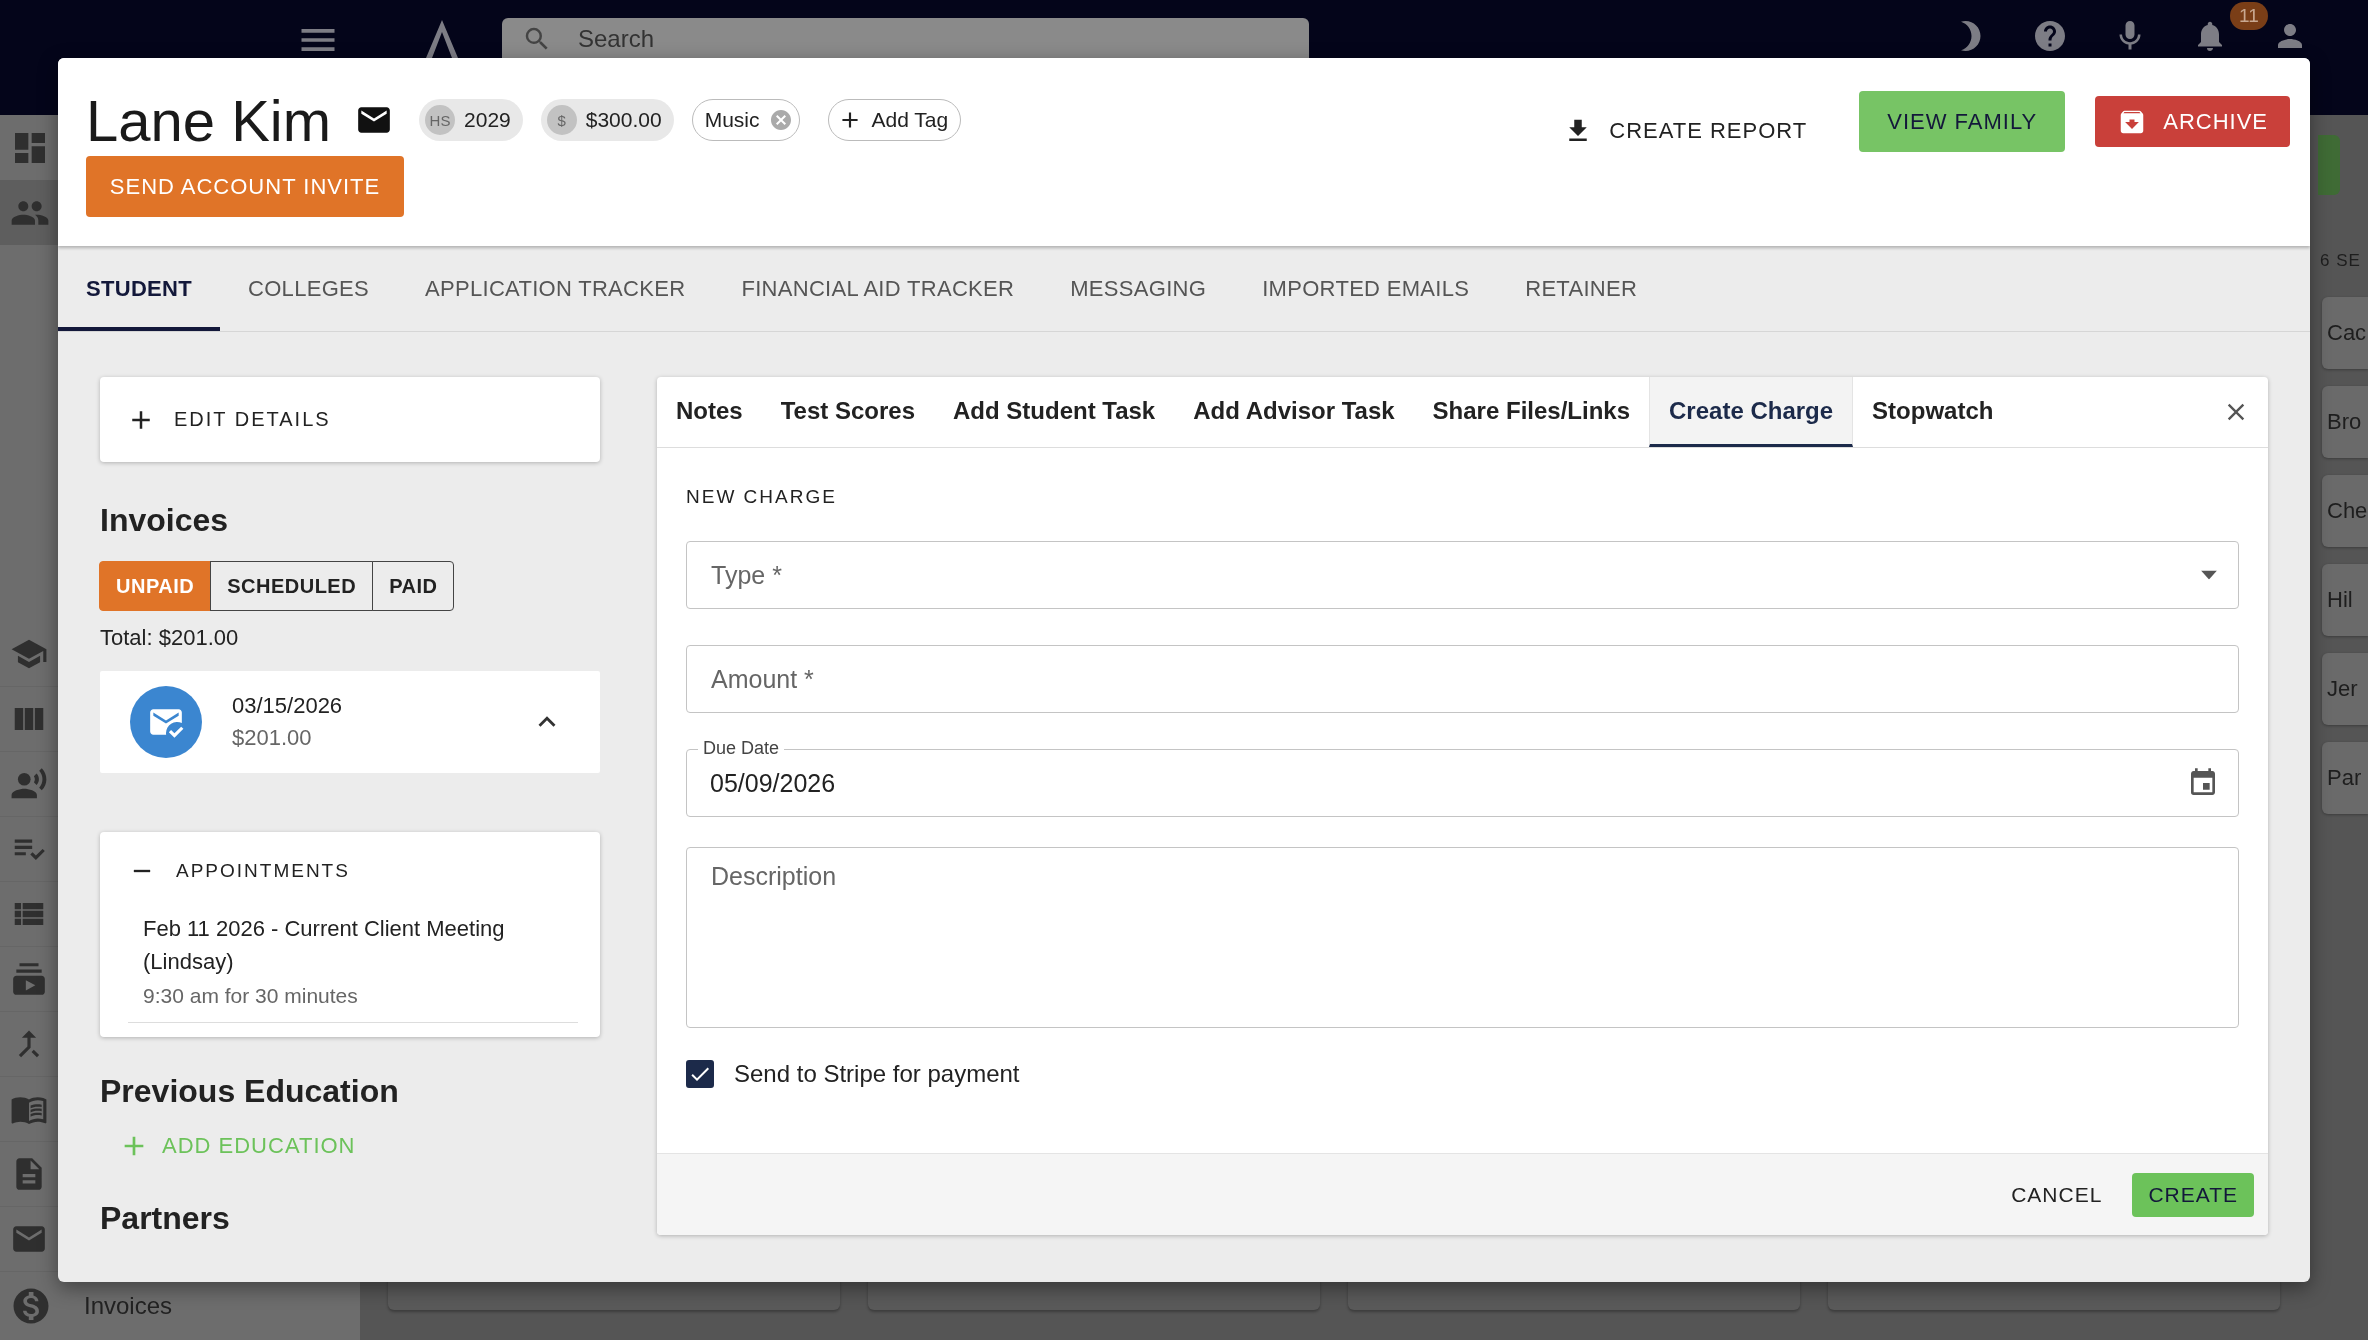 This screenshot has height=1340, width=2368. I want to click on chip-avatar: $, so click(561, 120).